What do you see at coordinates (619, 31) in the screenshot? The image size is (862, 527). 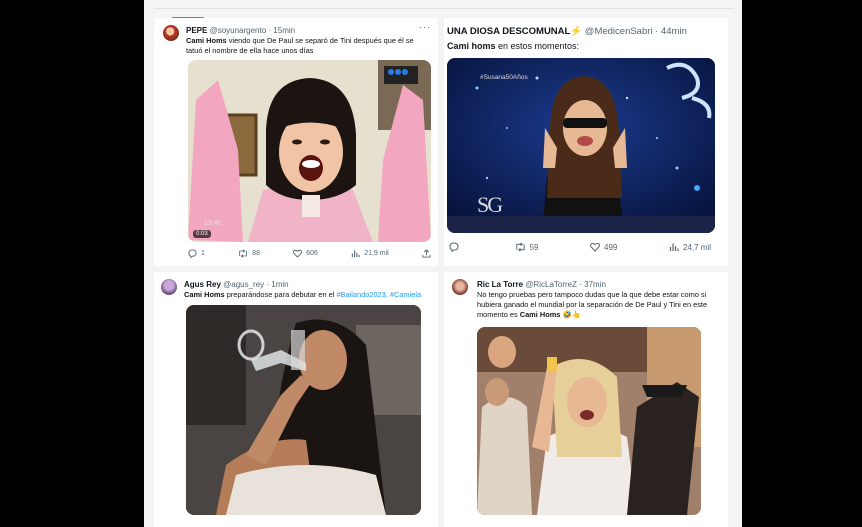 I see `author-handle: @MedicenSabri` at bounding box center [619, 31].